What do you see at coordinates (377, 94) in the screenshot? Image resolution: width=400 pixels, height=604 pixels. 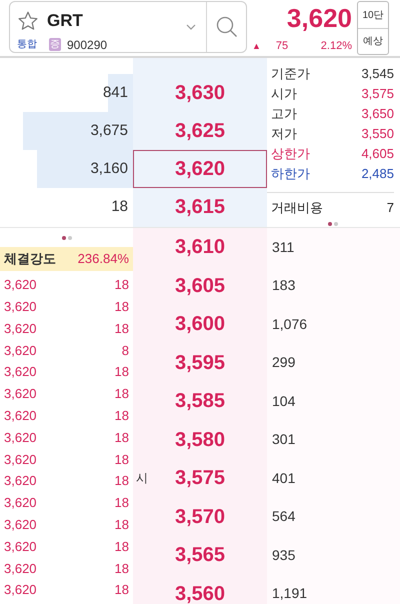 I see `info-value: 3,575` at bounding box center [377, 94].